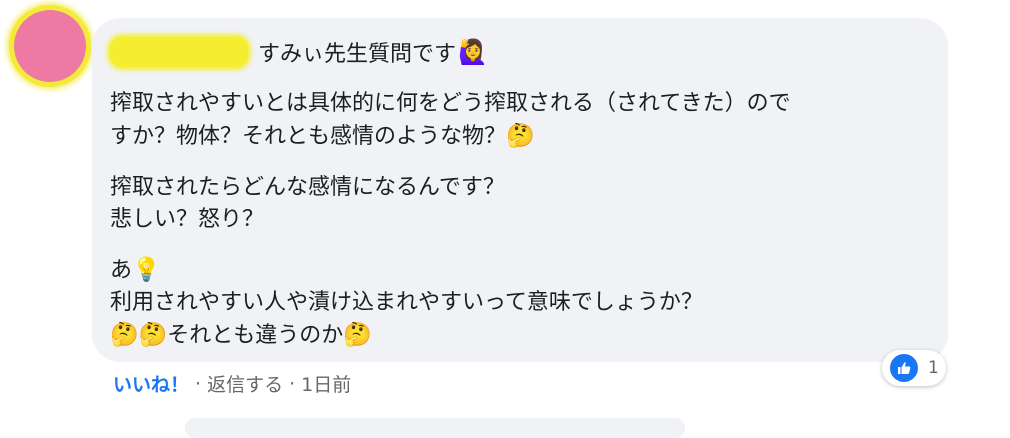 Image resolution: width=1010 pixels, height=438 pixels. Describe the element at coordinates (307, 187) in the screenshot. I see `comment-line: 搾取されたらどんな感情になるんです？` at that location.